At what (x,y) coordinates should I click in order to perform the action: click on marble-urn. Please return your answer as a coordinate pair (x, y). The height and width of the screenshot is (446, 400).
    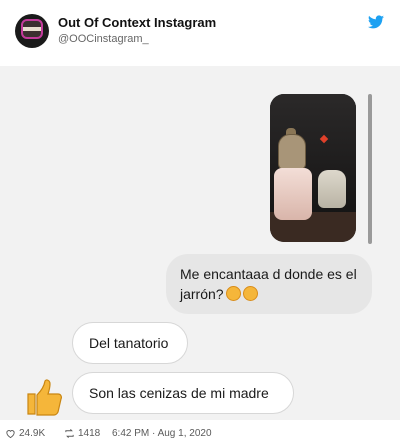
    Looking at the image, I should click on (293, 194).